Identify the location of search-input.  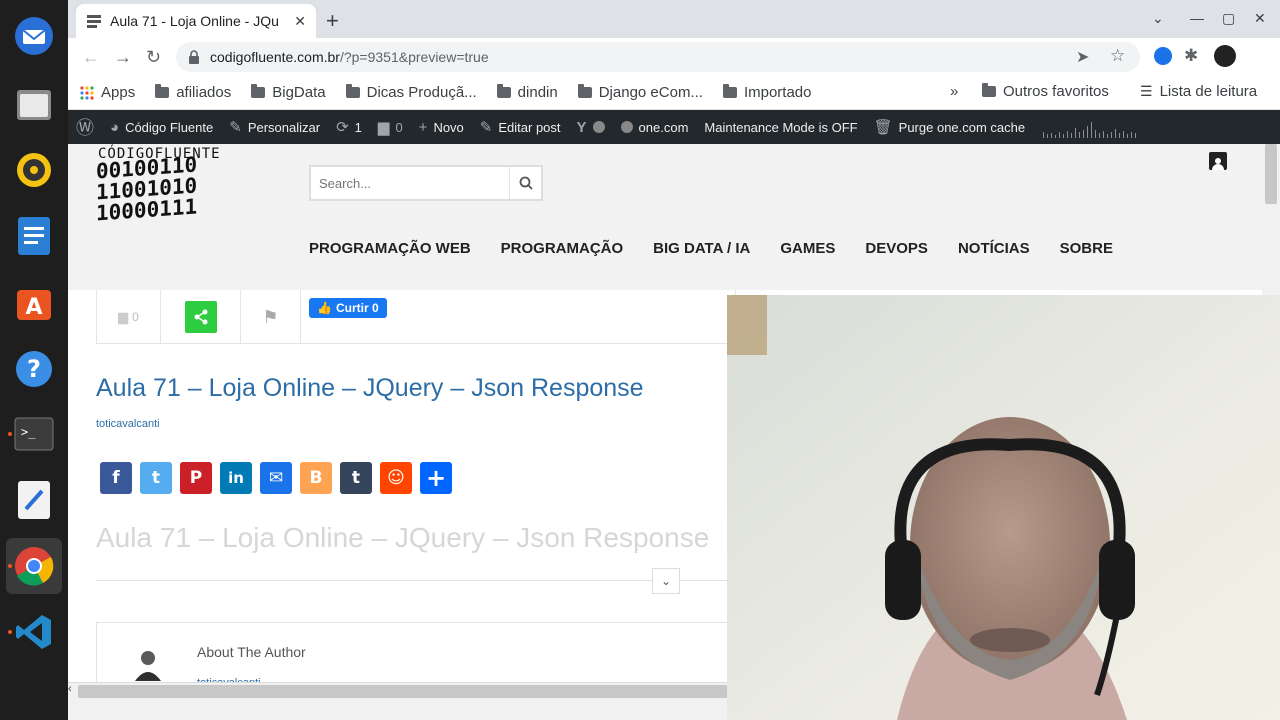
(410, 183).